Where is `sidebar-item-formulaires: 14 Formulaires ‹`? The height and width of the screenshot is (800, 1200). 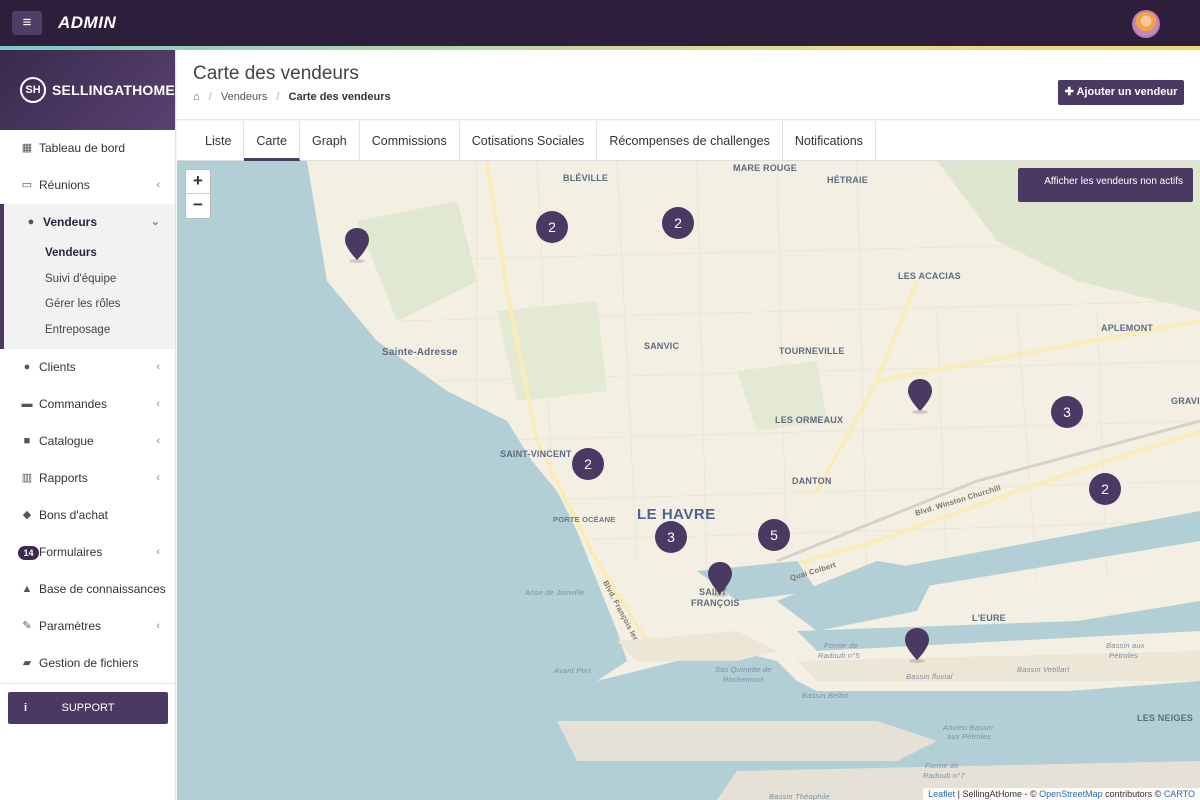 sidebar-item-formulaires: 14 Formulaires ‹ is located at coordinates (87, 552).